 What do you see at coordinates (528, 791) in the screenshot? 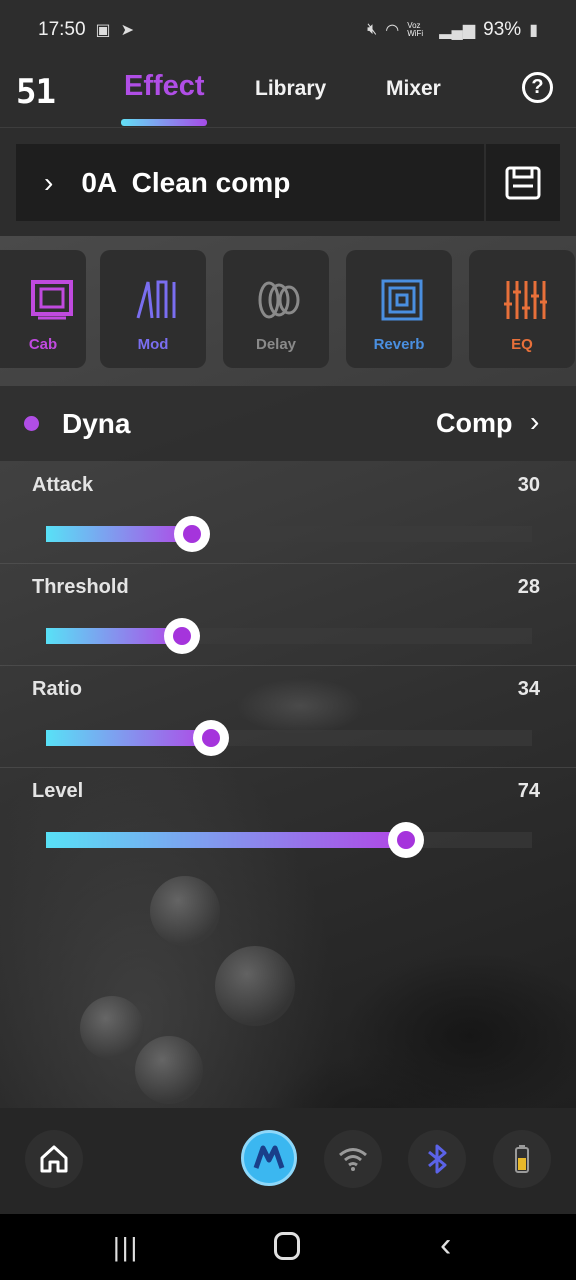
I see `param-value: 74` at bounding box center [528, 791].